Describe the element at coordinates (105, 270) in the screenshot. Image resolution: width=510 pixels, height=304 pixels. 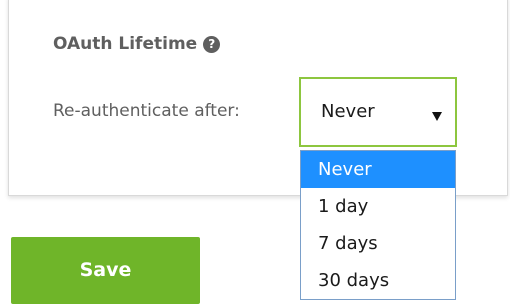
I see `save-button: Save` at that location.